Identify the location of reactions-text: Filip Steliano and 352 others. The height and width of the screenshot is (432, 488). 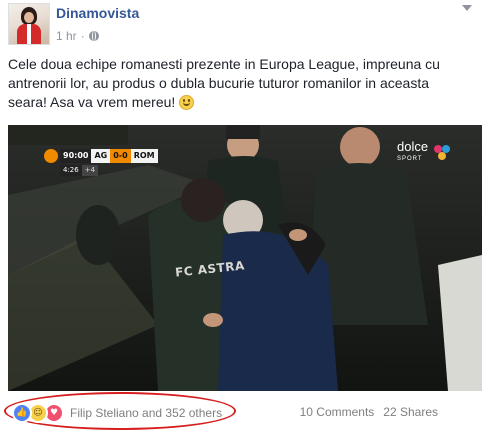
(146, 413).